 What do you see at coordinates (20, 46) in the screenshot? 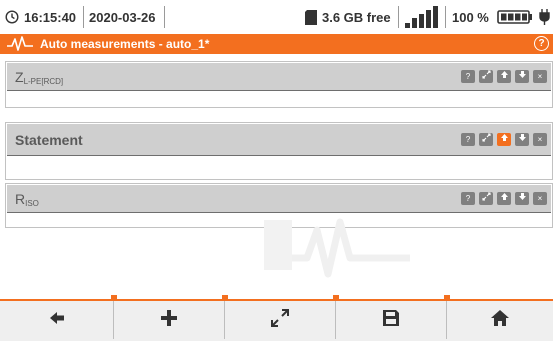
I see `sonel-logo-icon` at bounding box center [20, 46].